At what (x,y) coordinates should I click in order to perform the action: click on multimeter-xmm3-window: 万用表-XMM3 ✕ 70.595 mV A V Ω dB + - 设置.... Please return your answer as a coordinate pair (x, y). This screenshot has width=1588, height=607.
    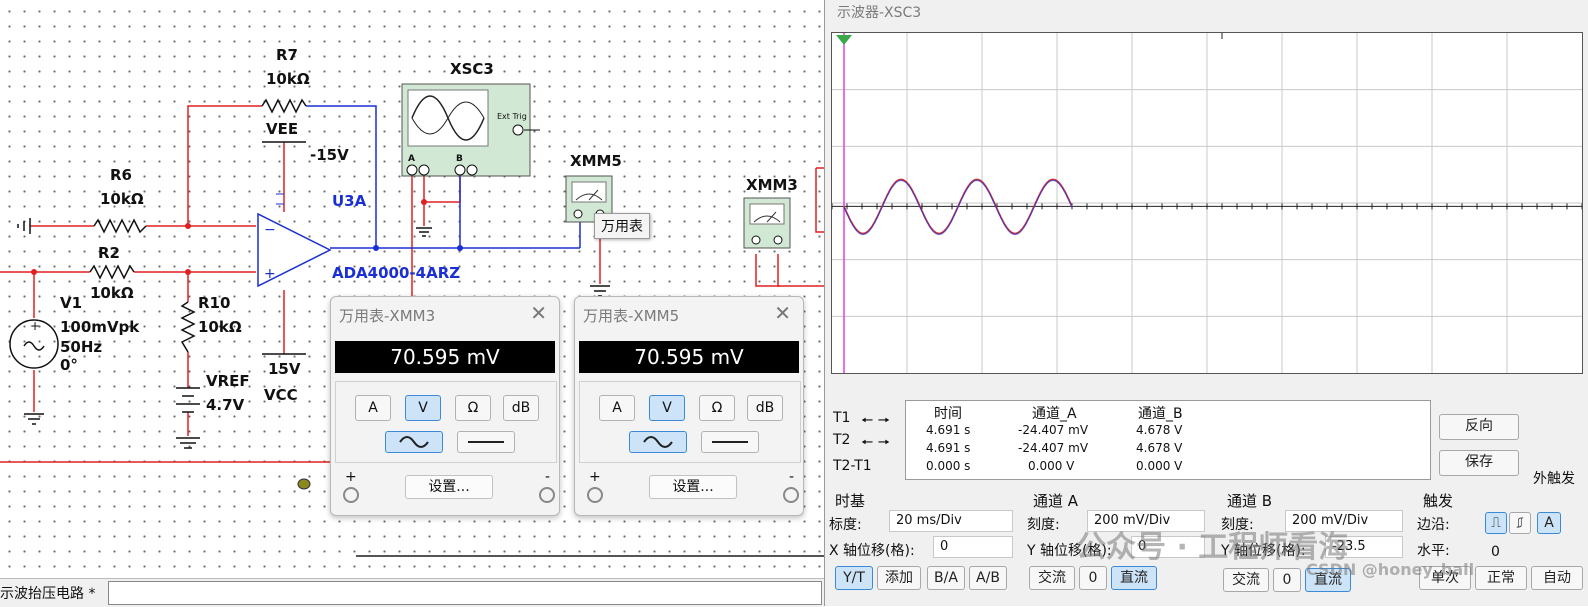
    Looking at the image, I should click on (445, 406).